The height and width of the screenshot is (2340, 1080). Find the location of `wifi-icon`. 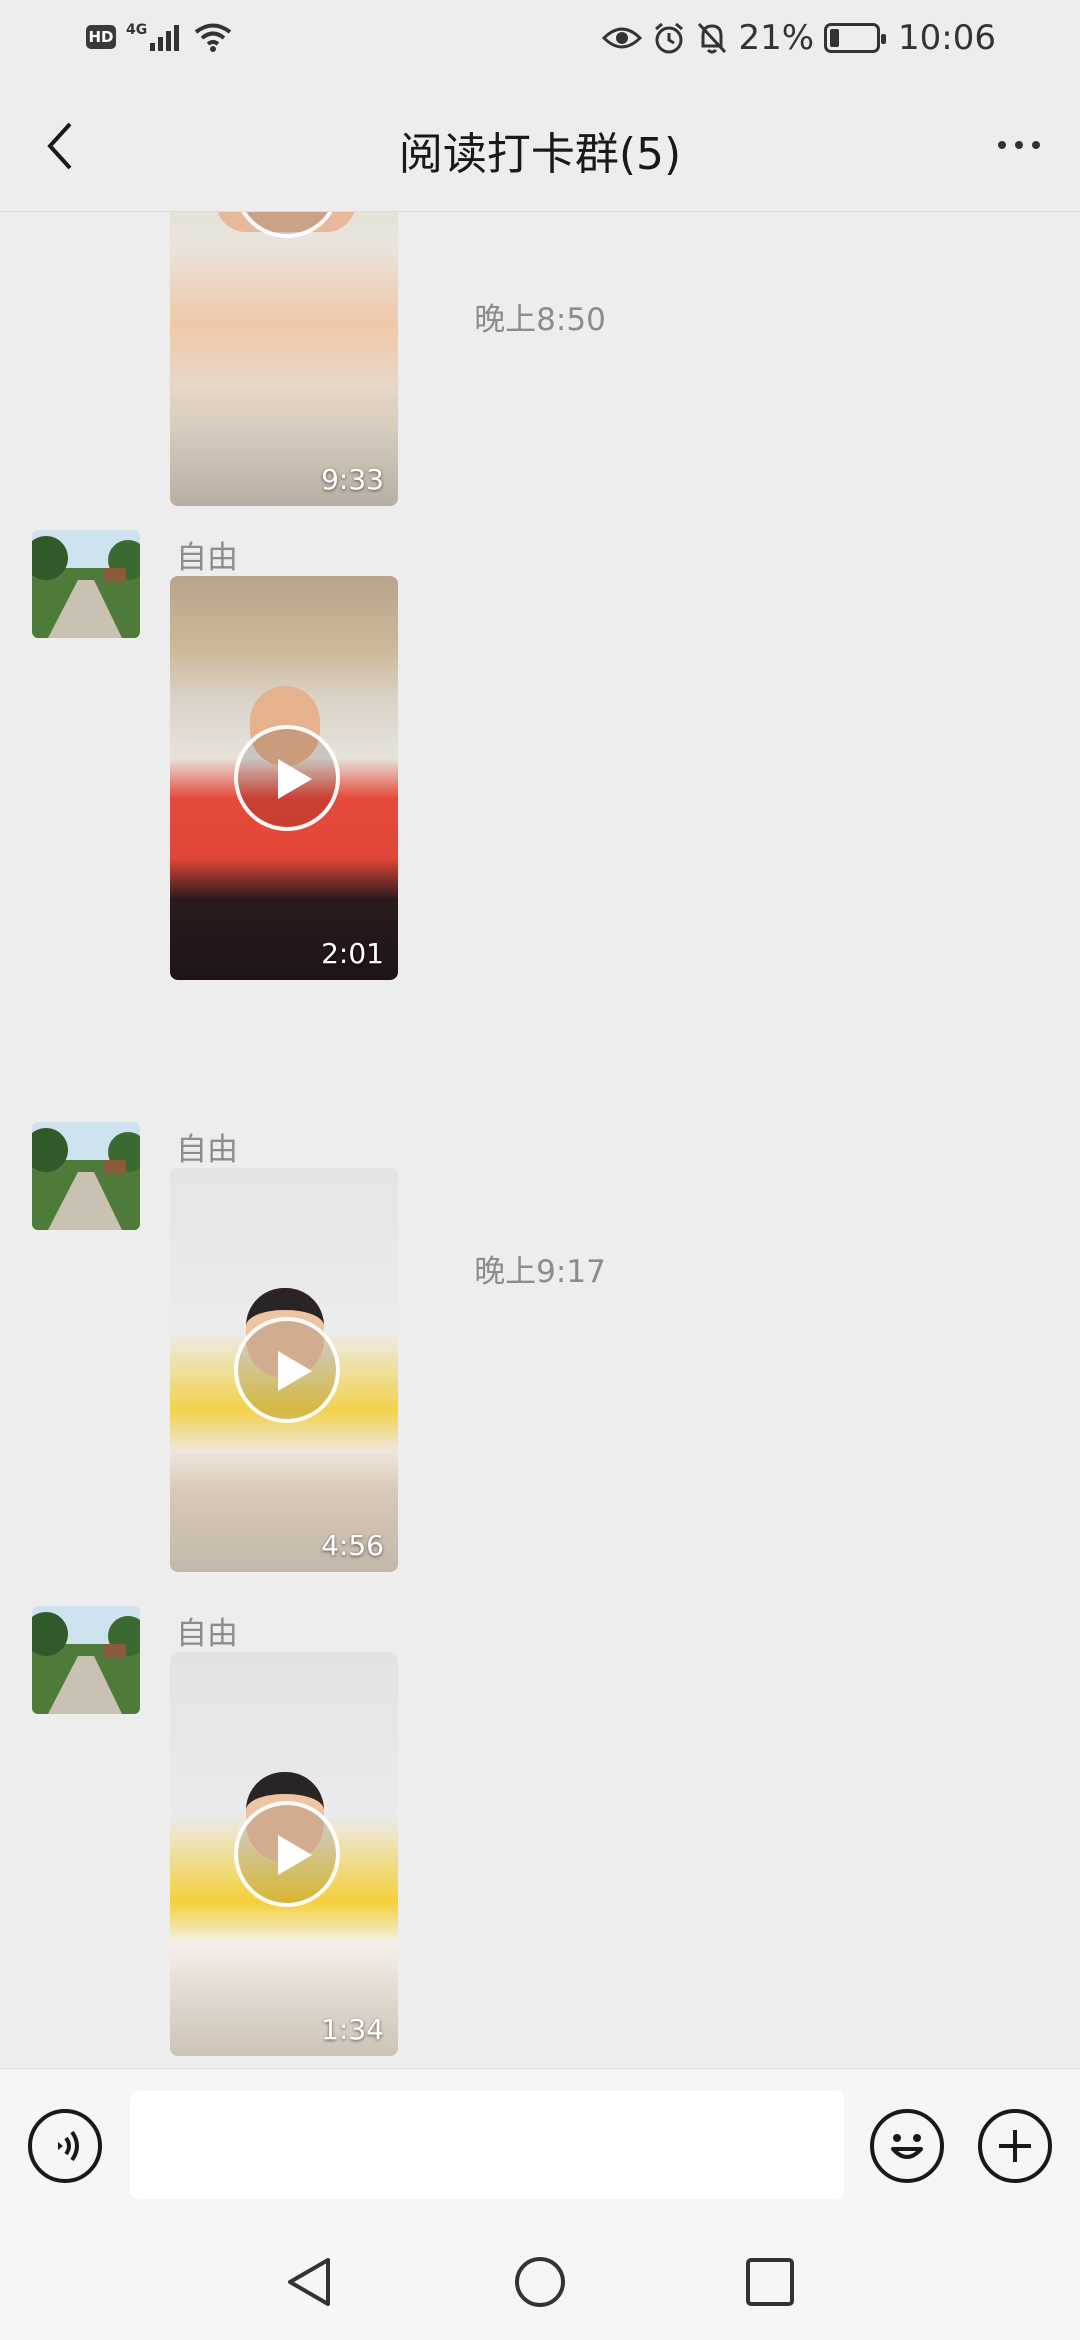

wifi-icon is located at coordinates (213, 37).